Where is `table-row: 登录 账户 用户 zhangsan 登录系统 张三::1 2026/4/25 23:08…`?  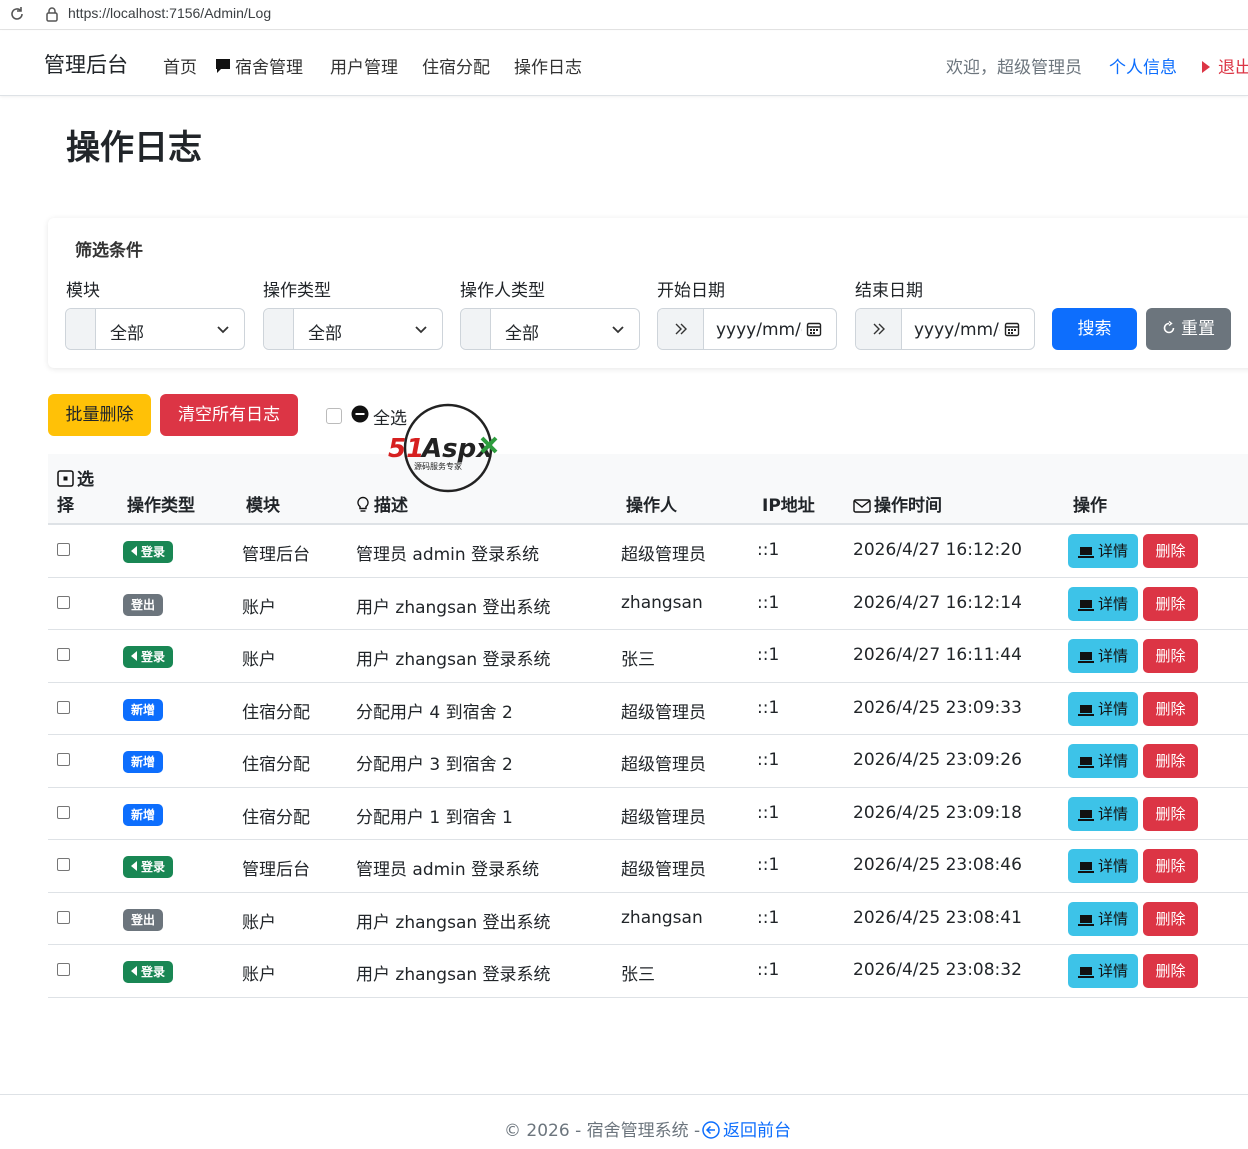
table-row: 登录 账户 用户 zhangsan 登录系统 张三::1 2026/4/25 23:08… is located at coordinates (648, 971).